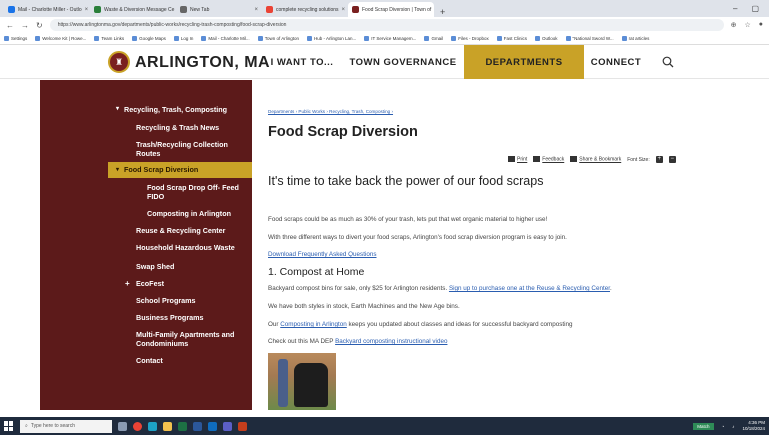 The width and height of the screenshot is (769, 435). Describe the element at coordinates (322, 254) in the screenshot. I see `faq-download-link: Download Frequently Asked Questions` at that location.